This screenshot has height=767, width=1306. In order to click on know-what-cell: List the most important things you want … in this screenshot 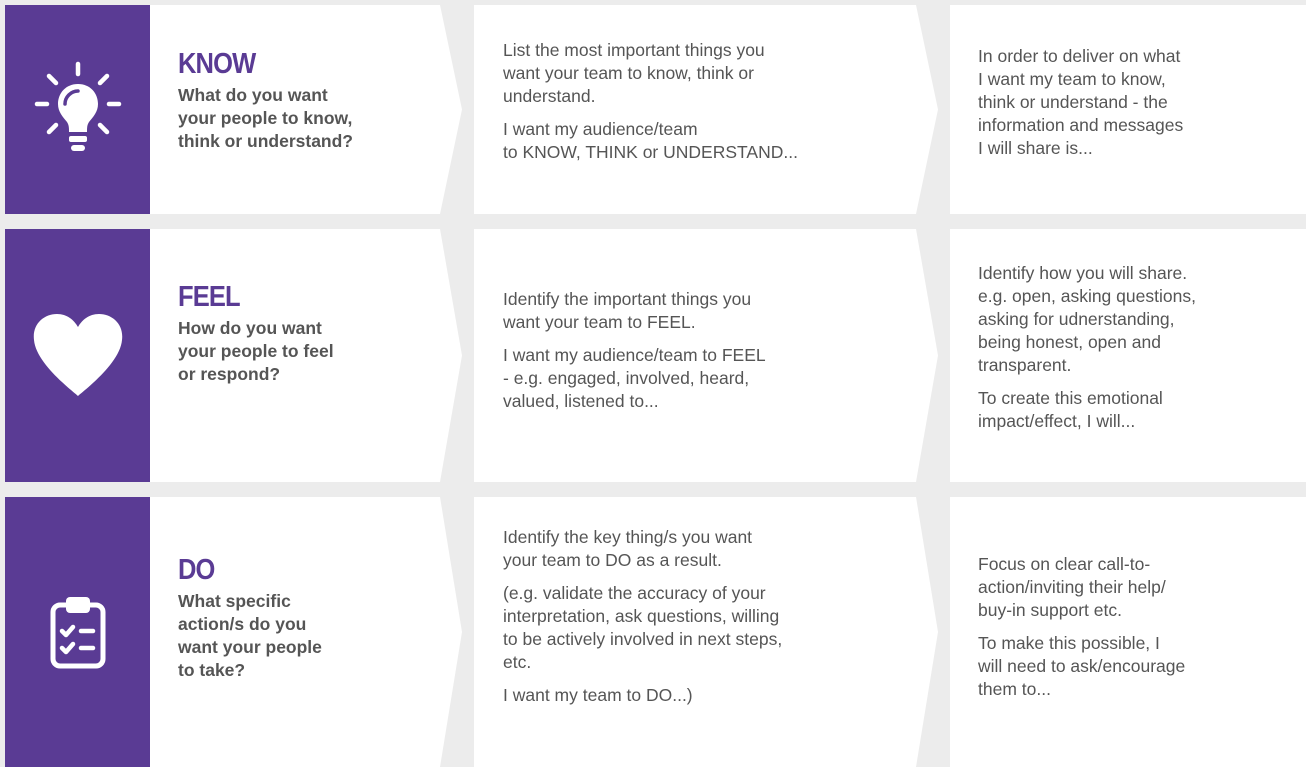, I will do `click(706, 109)`.